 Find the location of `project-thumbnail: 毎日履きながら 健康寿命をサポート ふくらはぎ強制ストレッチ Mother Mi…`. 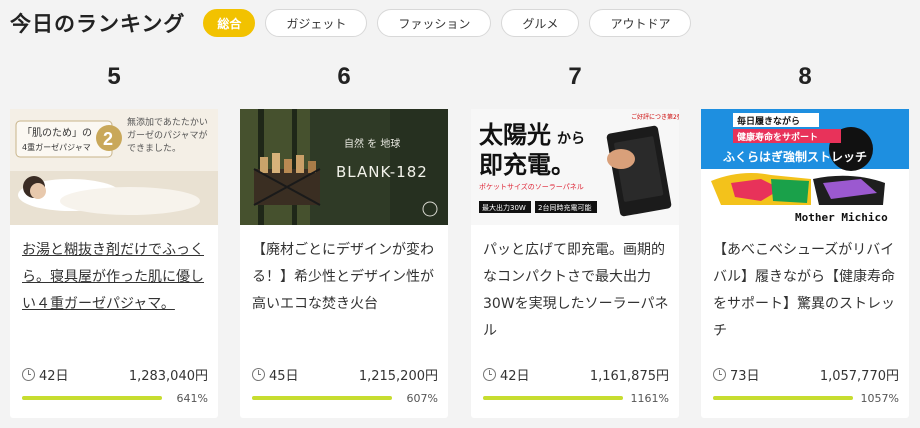

project-thumbnail: 毎日履きながら 健康寿命をサポート ふくらはぎ強制ストレッチ Mother Mi… is located at coordinates (805, 167).